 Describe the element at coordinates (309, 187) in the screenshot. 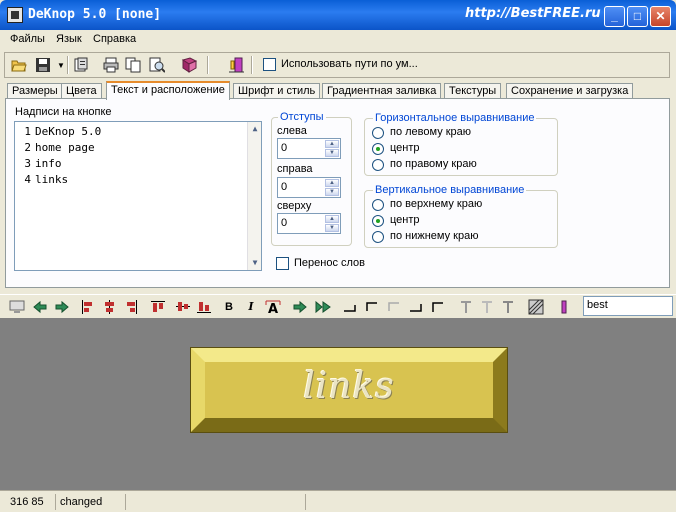

I see `margin-right-spinner: 0 ▲ ▼` at that location.